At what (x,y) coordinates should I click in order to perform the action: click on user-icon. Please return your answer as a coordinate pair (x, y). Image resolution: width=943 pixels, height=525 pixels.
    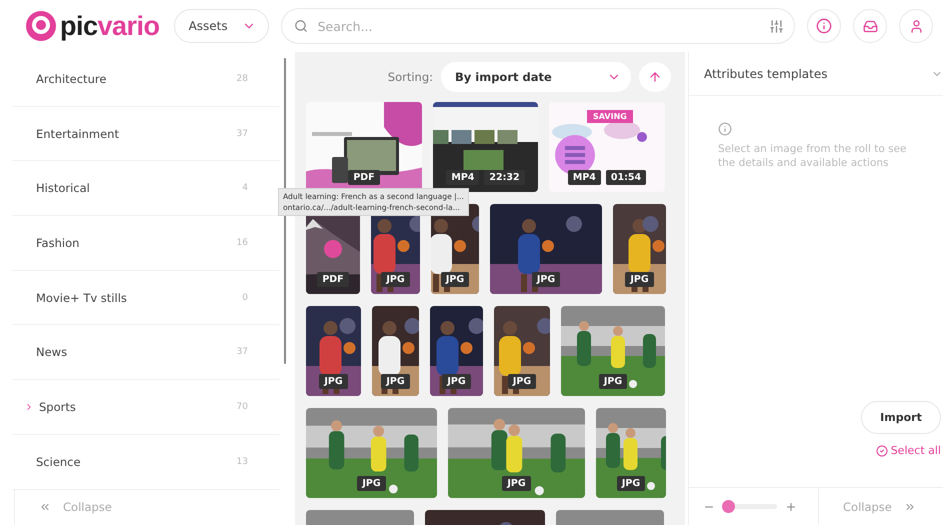
    Looking at the image, I should click on (916, 26).